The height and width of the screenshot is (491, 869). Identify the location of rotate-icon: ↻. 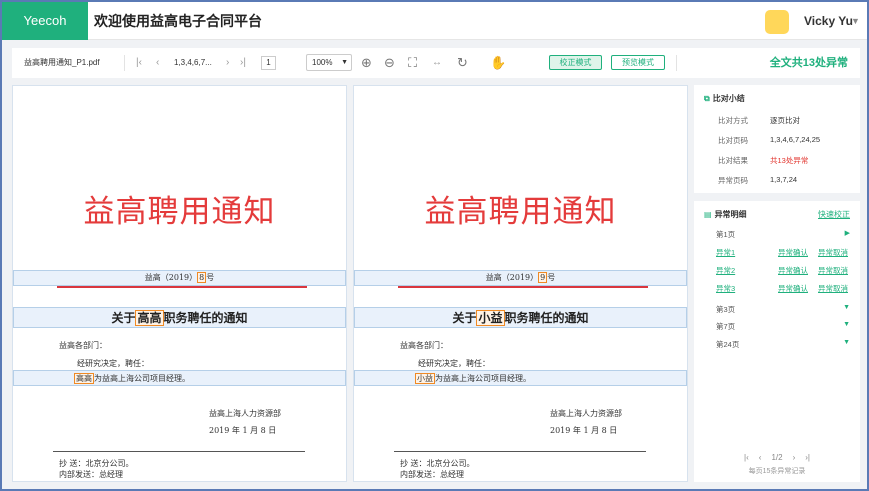
(462, 63).